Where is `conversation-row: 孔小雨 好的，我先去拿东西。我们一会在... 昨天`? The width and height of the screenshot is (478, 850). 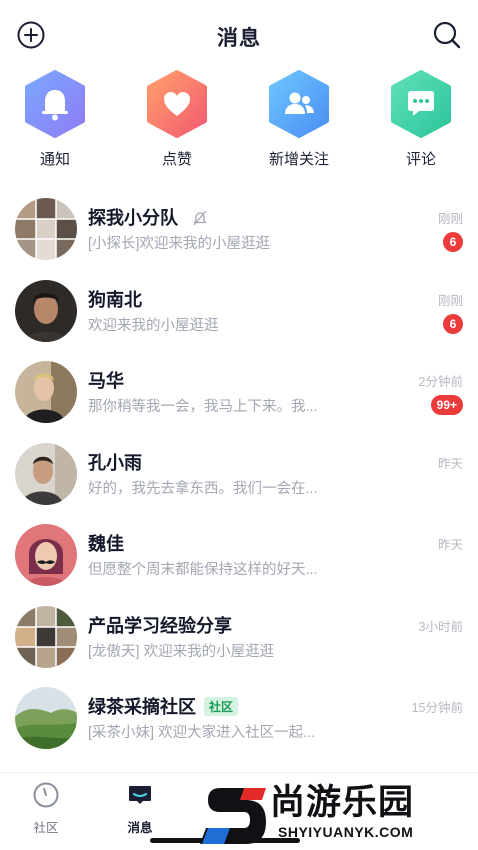
conversation-row: 孔小雨 好的，我先去拿东西。我们一会在... 昨天 is located at coordinates (239, 478).